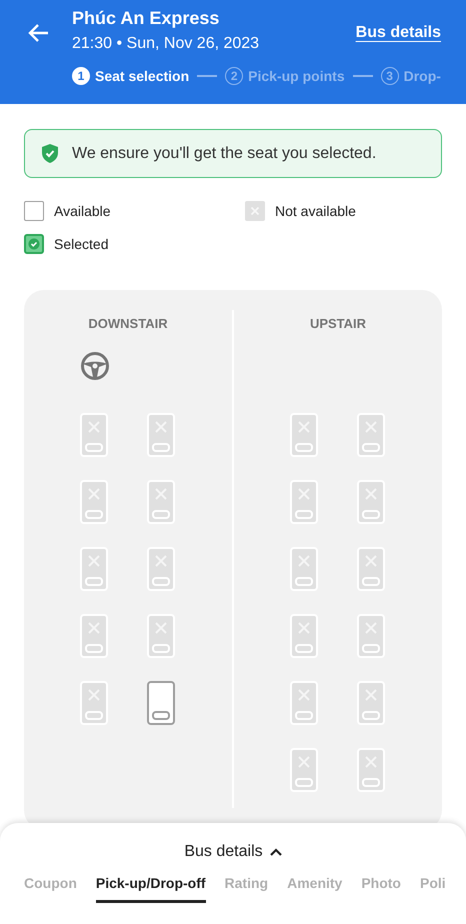 This screenshot has height=924, width=466. What do you see at coordinates (233, 852) in the screenshot?
I see `bus-details-toggle: Bus details` at bounding box center [233, 852].